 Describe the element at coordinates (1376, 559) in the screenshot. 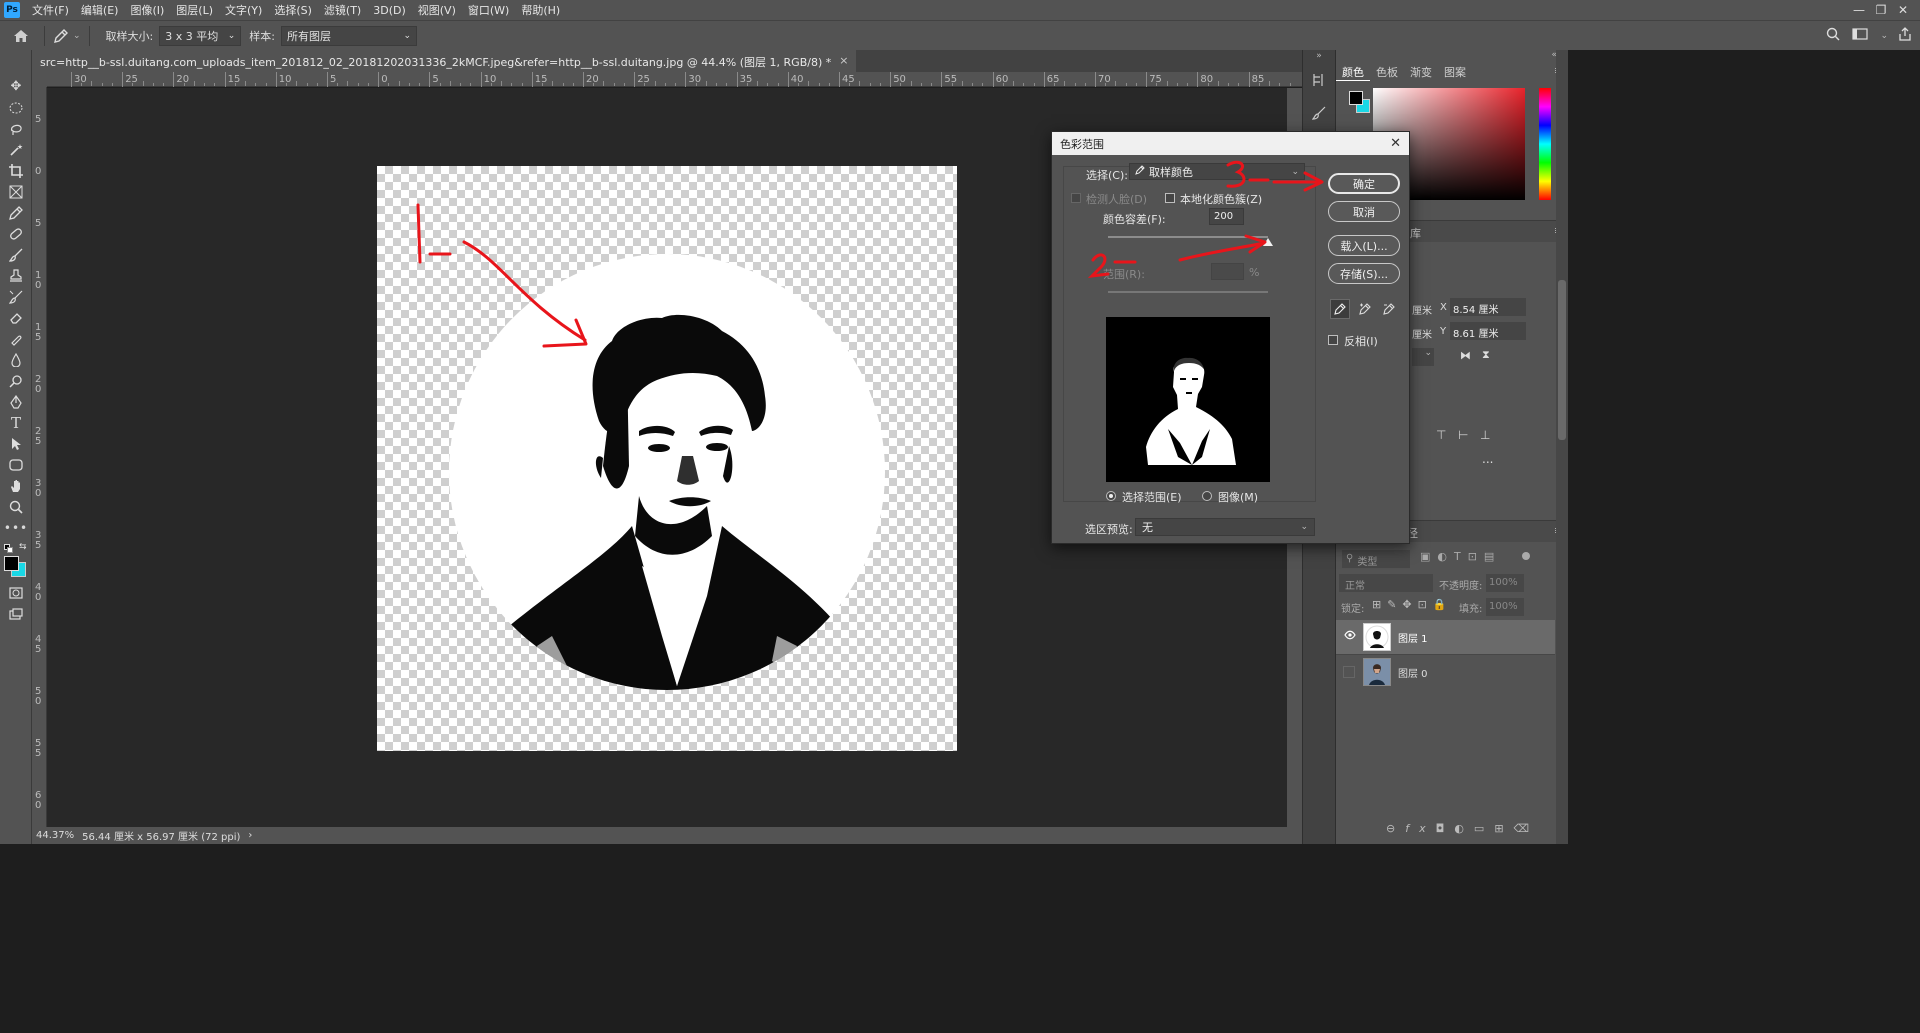

I see `layer-kind-filter: ⚲ 类型` at that location.